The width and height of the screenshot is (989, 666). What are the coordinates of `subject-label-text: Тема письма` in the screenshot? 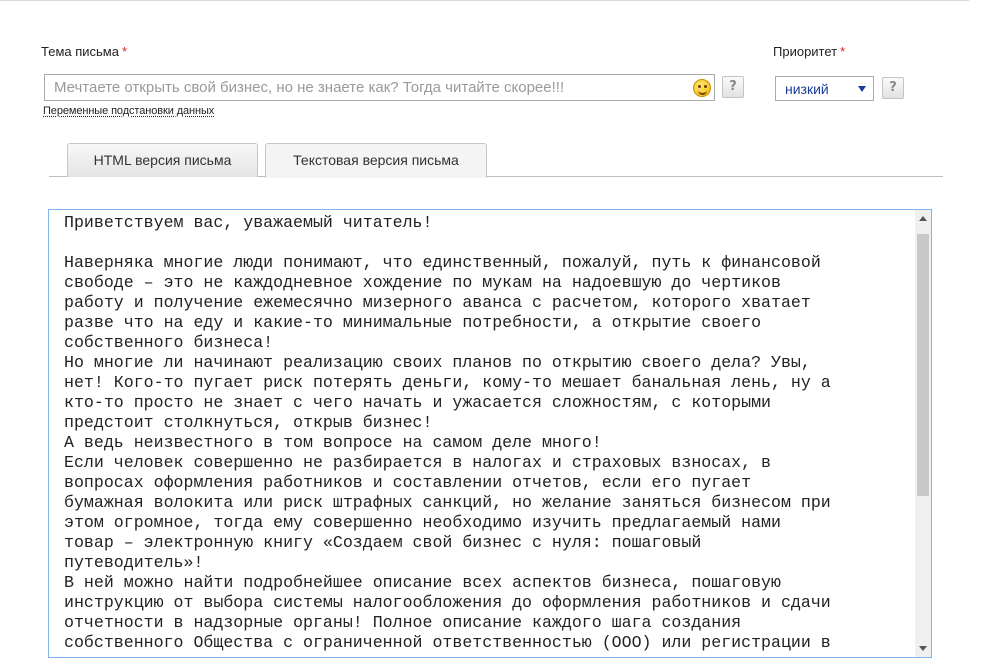 It's located at (80, 51).